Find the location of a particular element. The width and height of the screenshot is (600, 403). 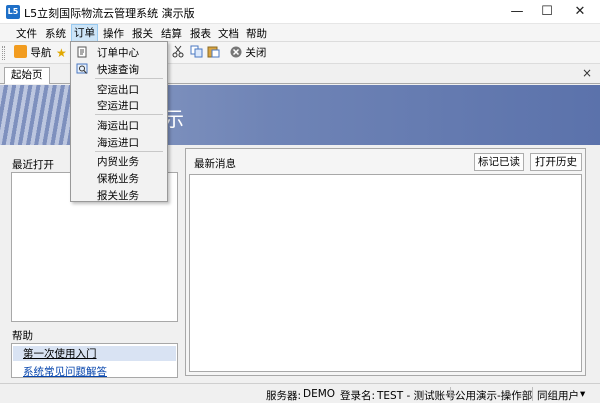

tab-start-page: 起始页 is located at coordinates (27, 75).